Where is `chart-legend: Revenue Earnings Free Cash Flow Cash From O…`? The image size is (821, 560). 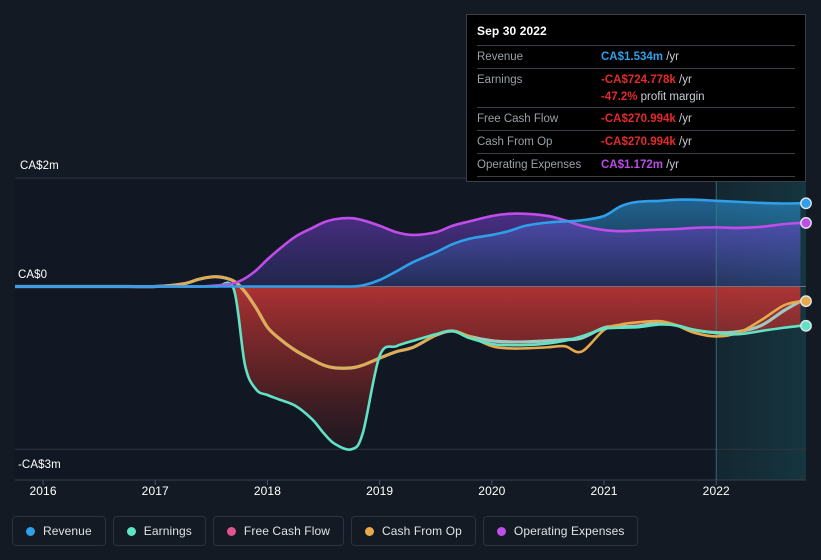 chart-legend: Revenue Earnings Free Cash Flow Cash From O… is located at coordinates (325, 531).